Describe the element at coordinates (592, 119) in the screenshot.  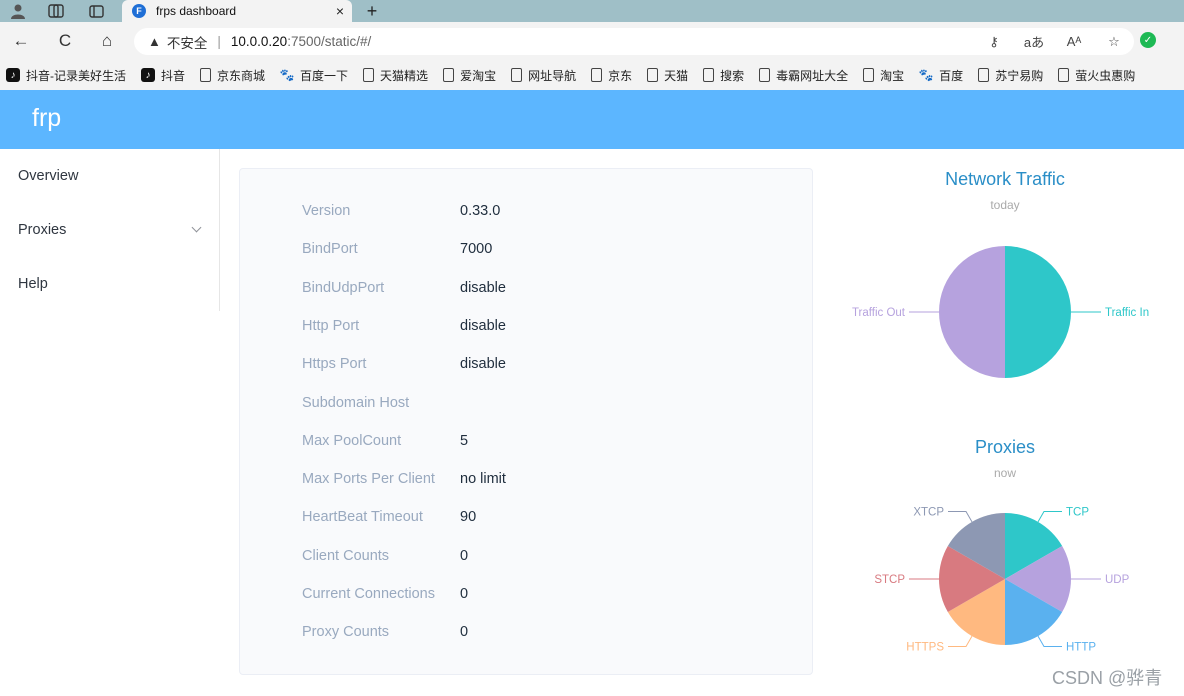
I see `app-header: frp` at that location.